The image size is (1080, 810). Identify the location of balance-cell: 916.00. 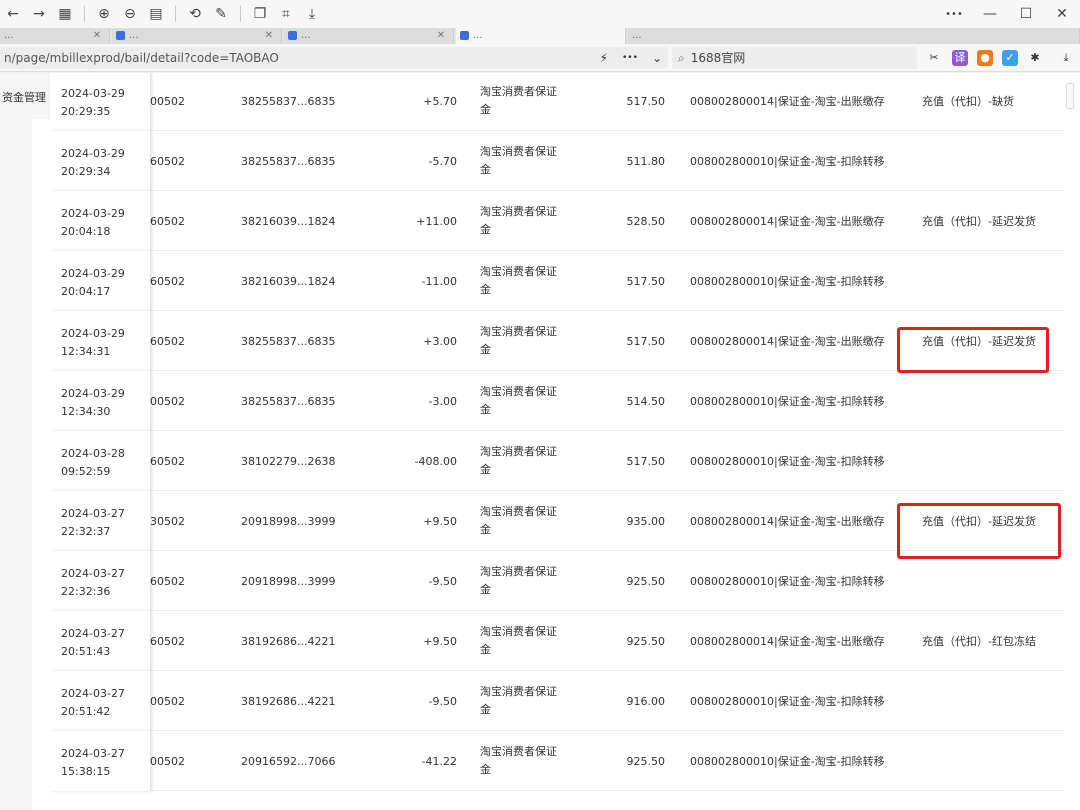
(646, 701).